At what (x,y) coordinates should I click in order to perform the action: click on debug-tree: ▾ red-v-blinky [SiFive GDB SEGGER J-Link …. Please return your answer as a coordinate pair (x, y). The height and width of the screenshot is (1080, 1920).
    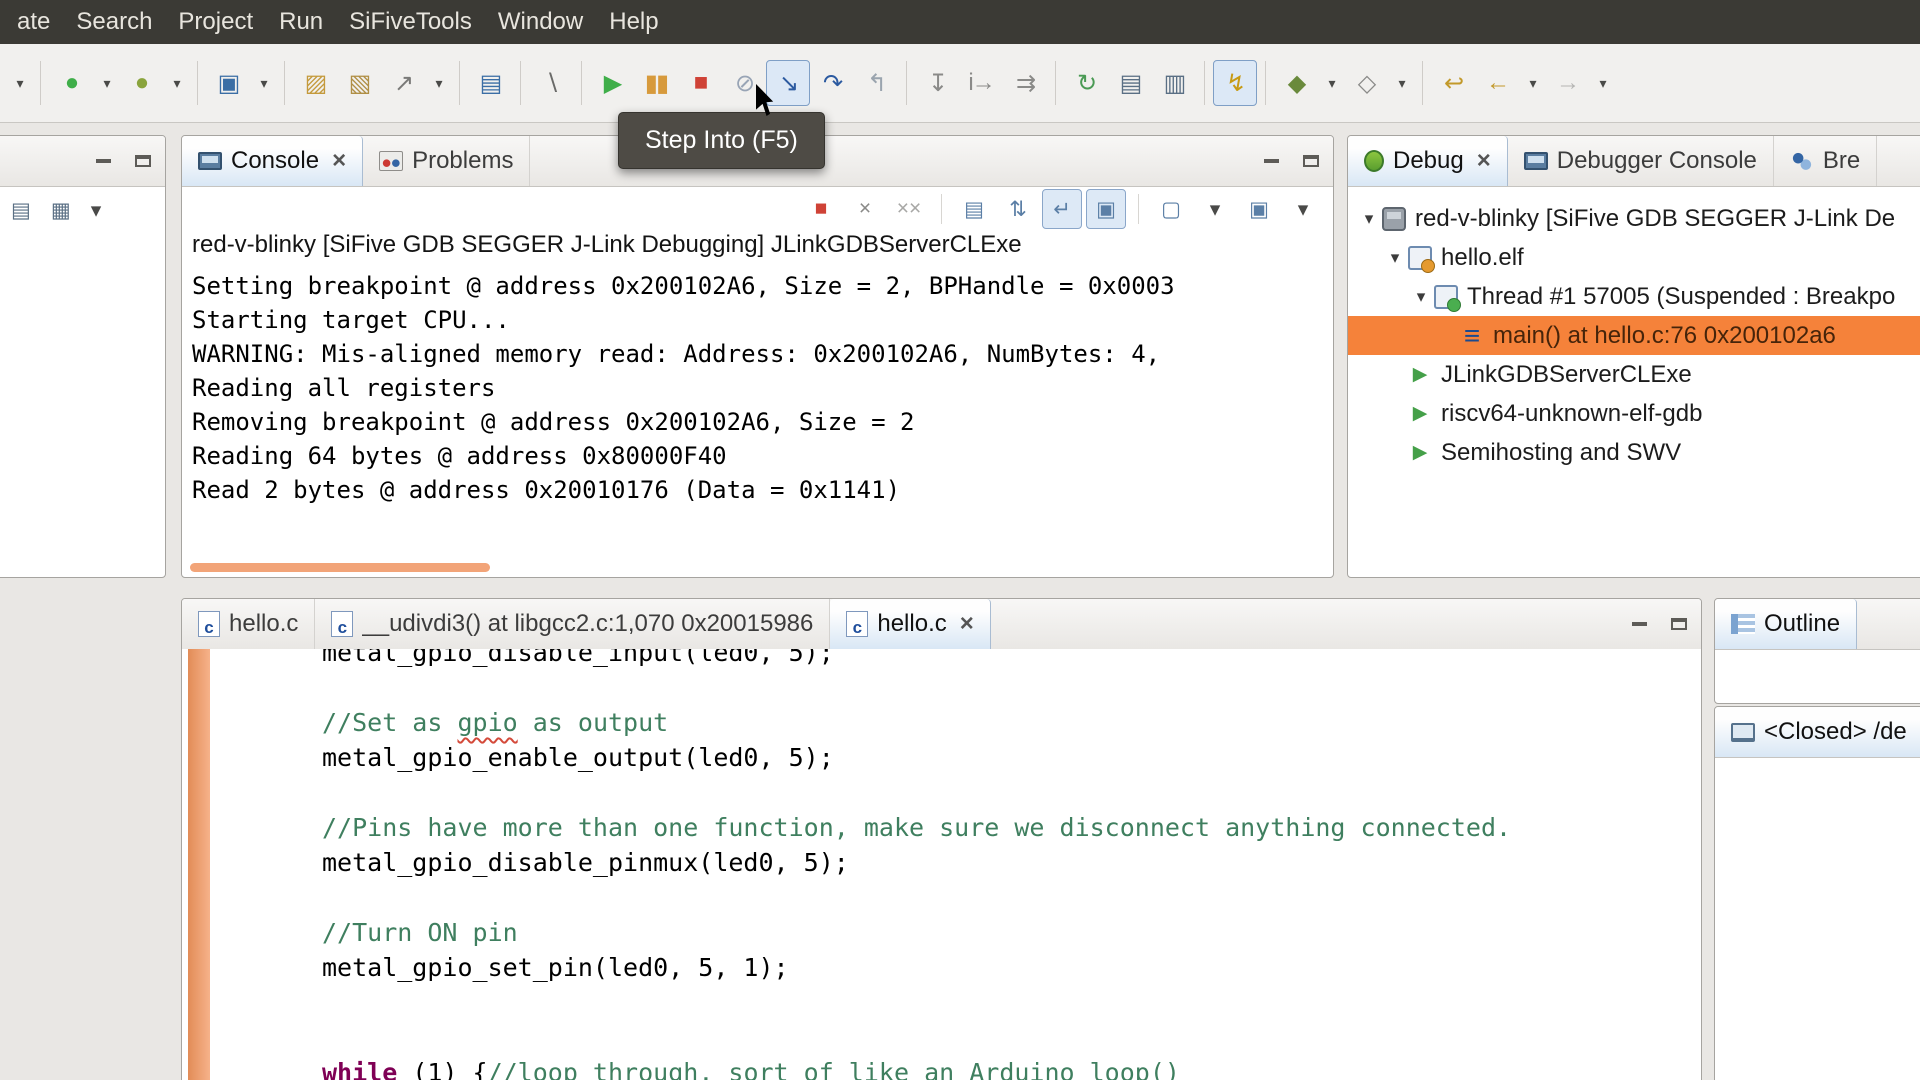
    Looking at the image, I should click on (1634, 329).